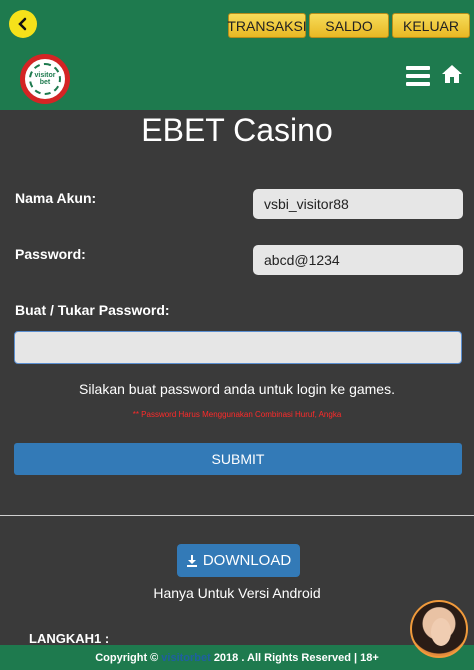 The width and height of the screenshot is (474, 670). Describe the element at coordinates (50, 254) in the screenshot. I see `password-label: Password:` at that location.